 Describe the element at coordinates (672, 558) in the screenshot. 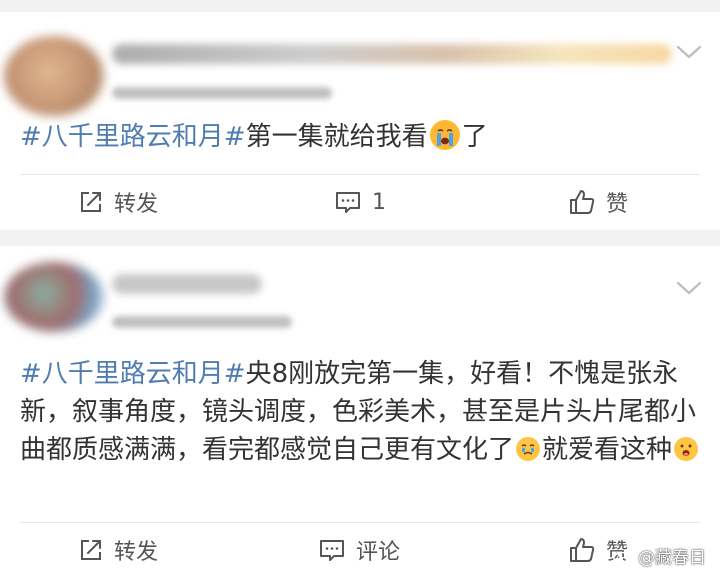

I see `watermark-text: @藏春日` at that location.